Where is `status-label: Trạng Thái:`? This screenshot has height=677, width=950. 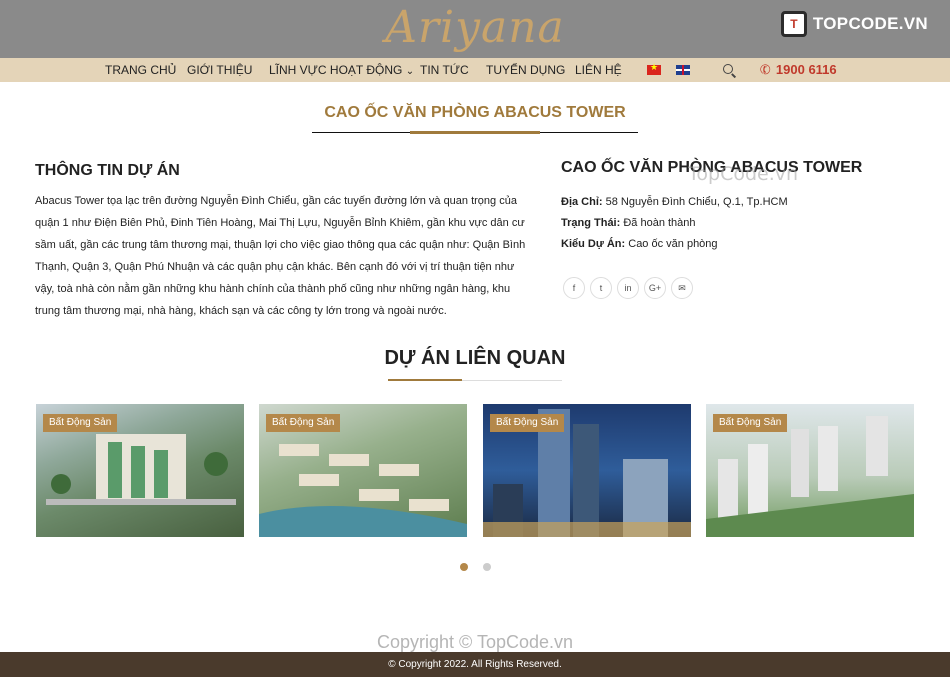
status-label: Trạng Thái: is located at coordinates (591, 223).